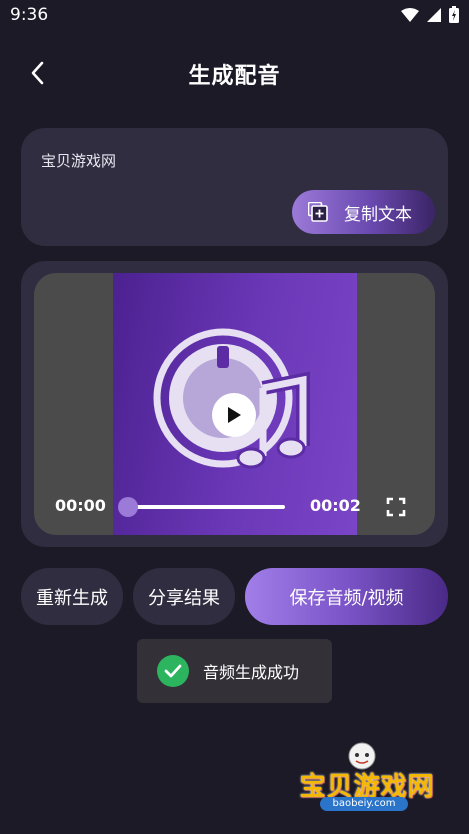 Image resolution: width=469 pixels, height=834 pixels. I want to click on battery-icon, so click(454, 14).